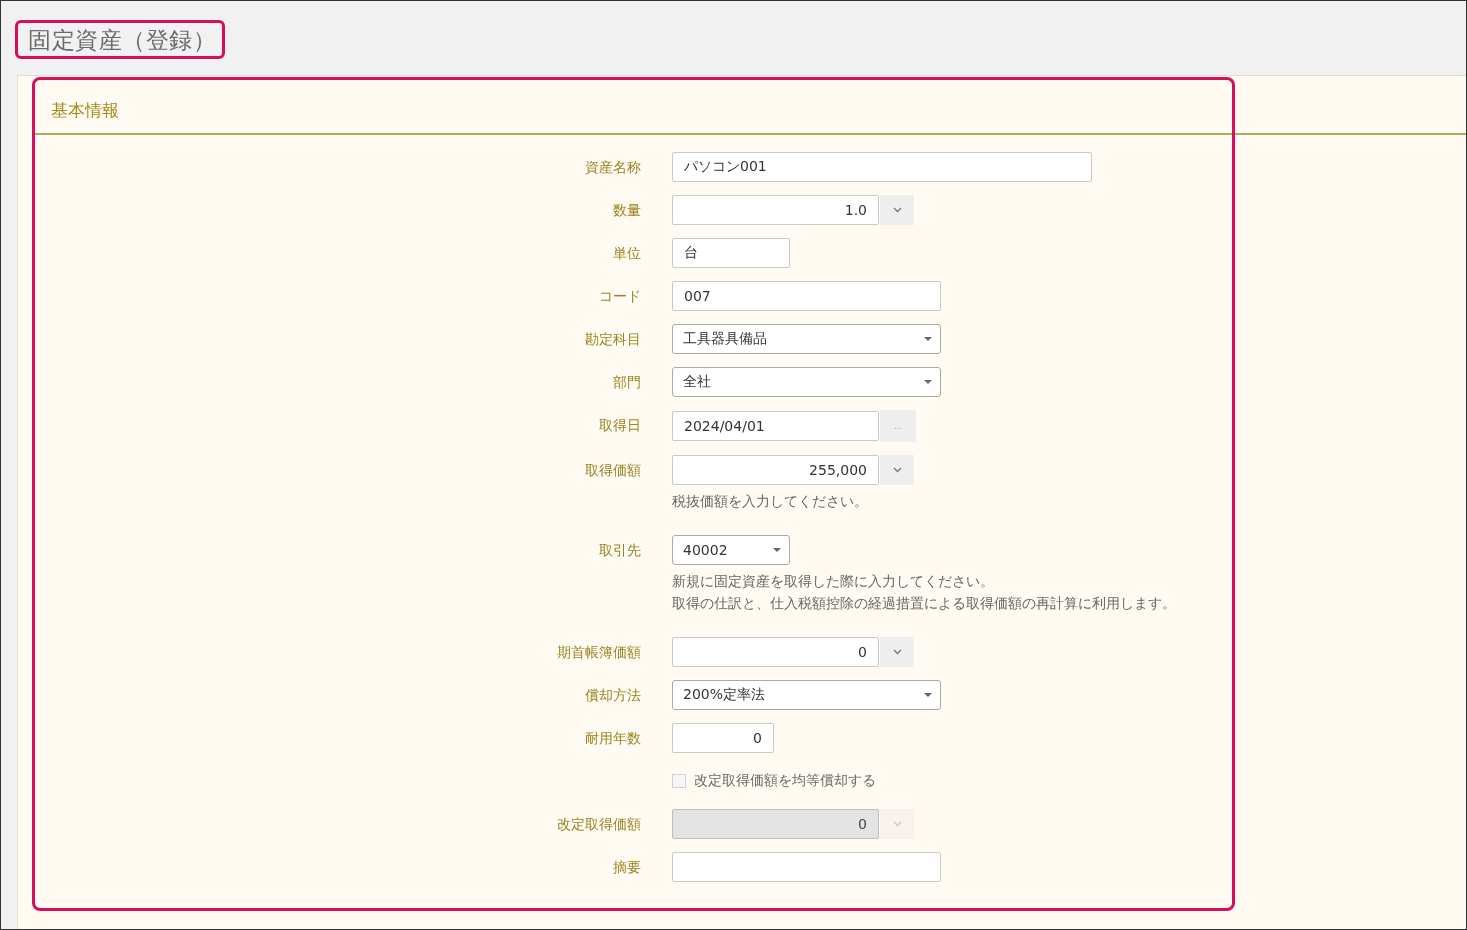  Describe the element at coordinates (613, 738) in the screenshot. I see `field-label: 耐用年数` at that location.